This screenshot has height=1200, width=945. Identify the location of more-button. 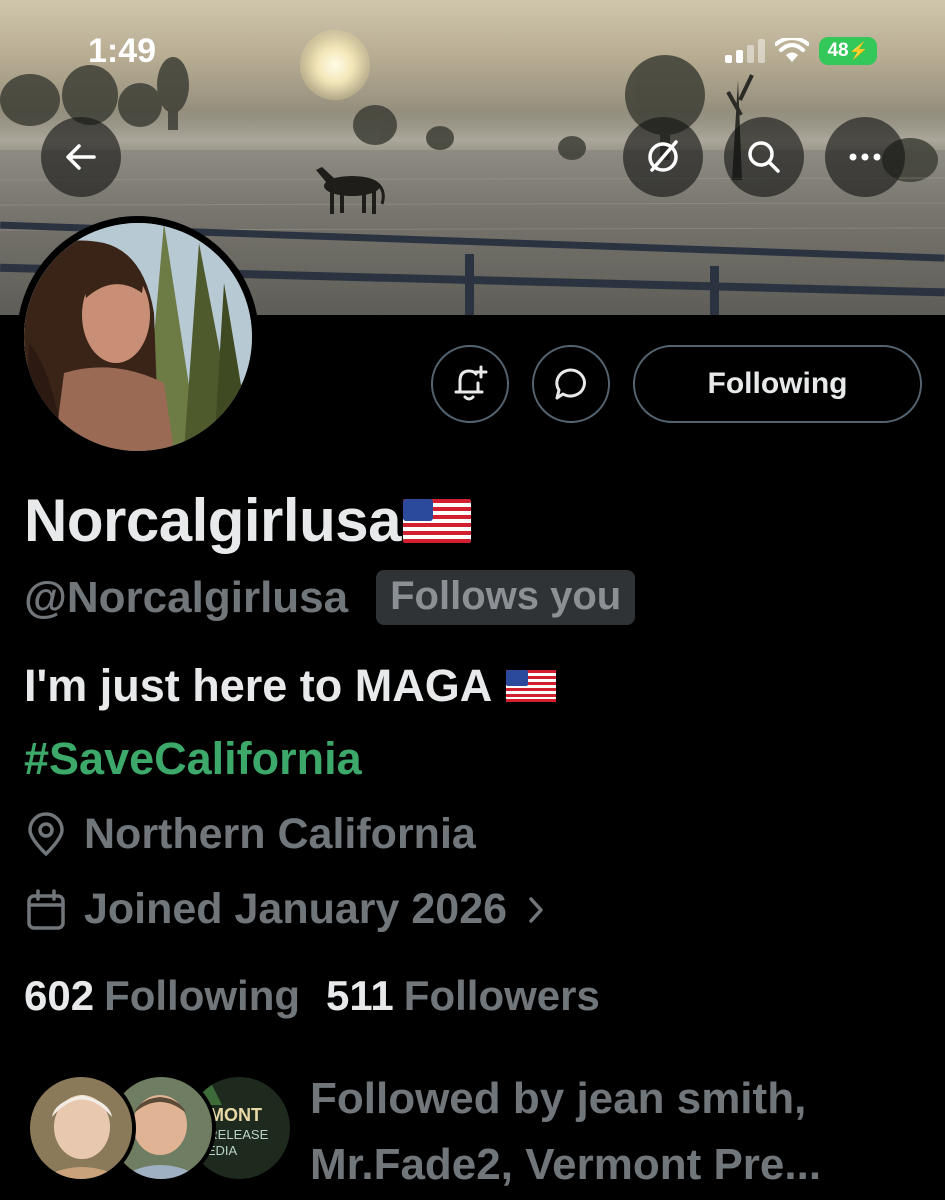
(865, 157).